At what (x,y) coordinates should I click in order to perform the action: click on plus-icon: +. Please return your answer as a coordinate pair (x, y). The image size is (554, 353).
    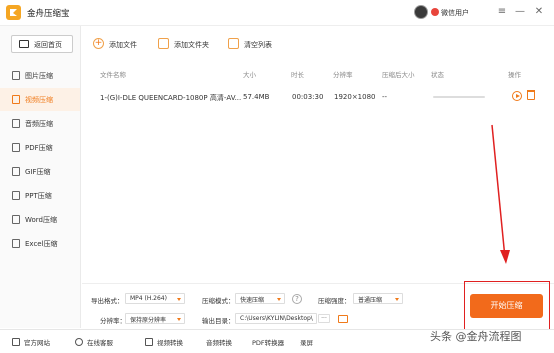
    Looking at the image, I should click on (98, 43).